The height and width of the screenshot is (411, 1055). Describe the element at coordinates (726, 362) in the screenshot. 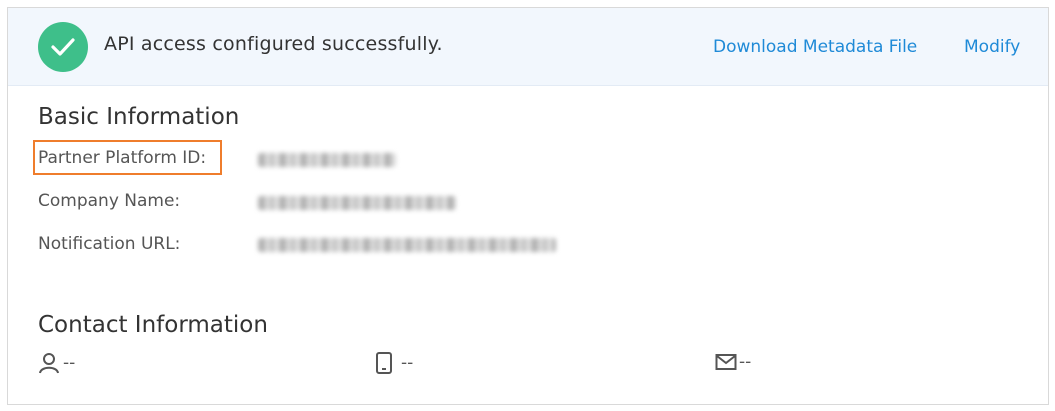

I see `mail-icon` at that location.